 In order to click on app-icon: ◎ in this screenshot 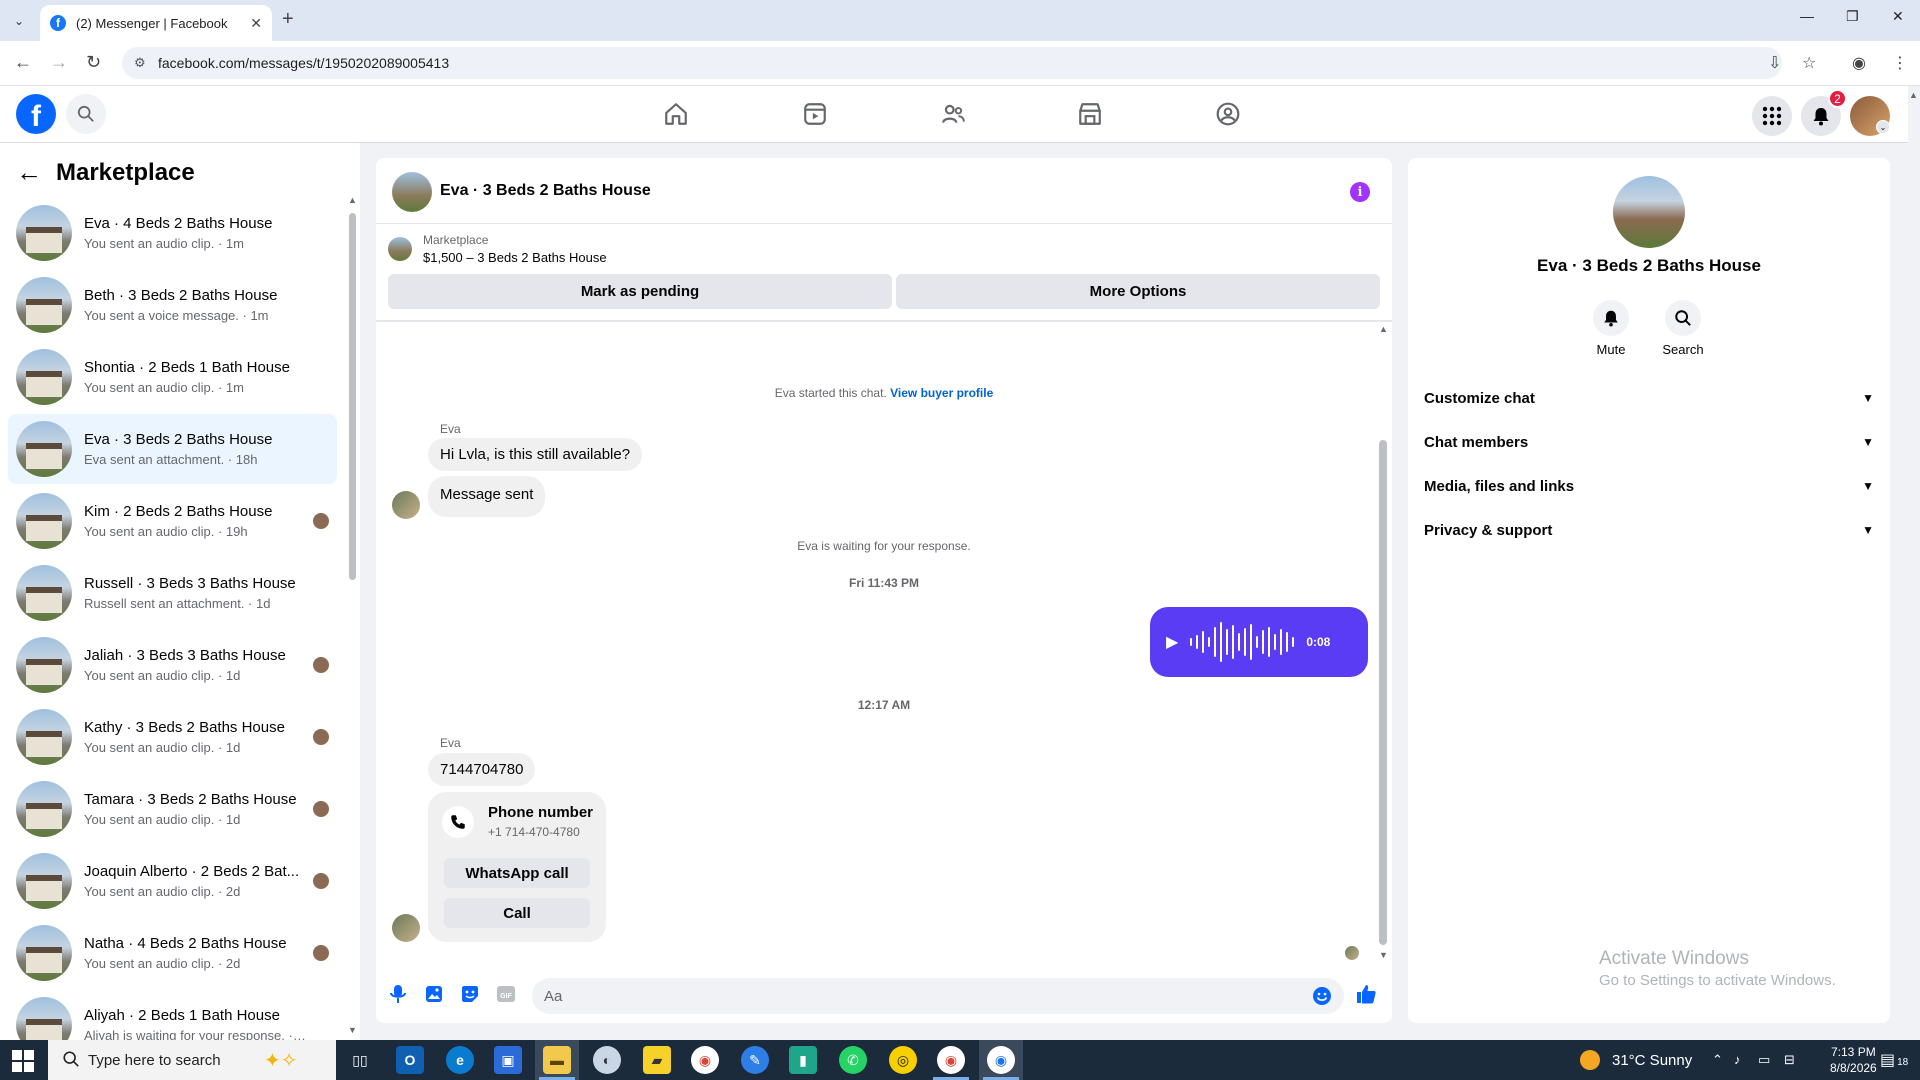, I will do `click(903, 1060)`.